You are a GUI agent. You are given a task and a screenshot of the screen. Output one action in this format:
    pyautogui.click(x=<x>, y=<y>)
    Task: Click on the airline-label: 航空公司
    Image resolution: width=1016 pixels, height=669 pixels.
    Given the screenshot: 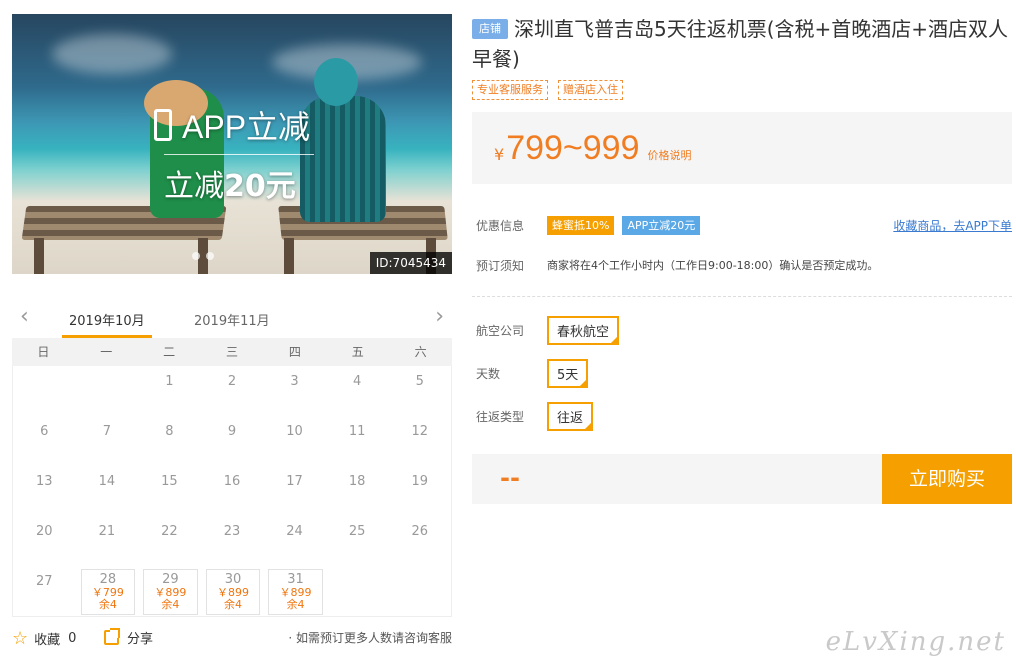 What is the action you would take?
    pyautogui.click(x=500, y=331)
    